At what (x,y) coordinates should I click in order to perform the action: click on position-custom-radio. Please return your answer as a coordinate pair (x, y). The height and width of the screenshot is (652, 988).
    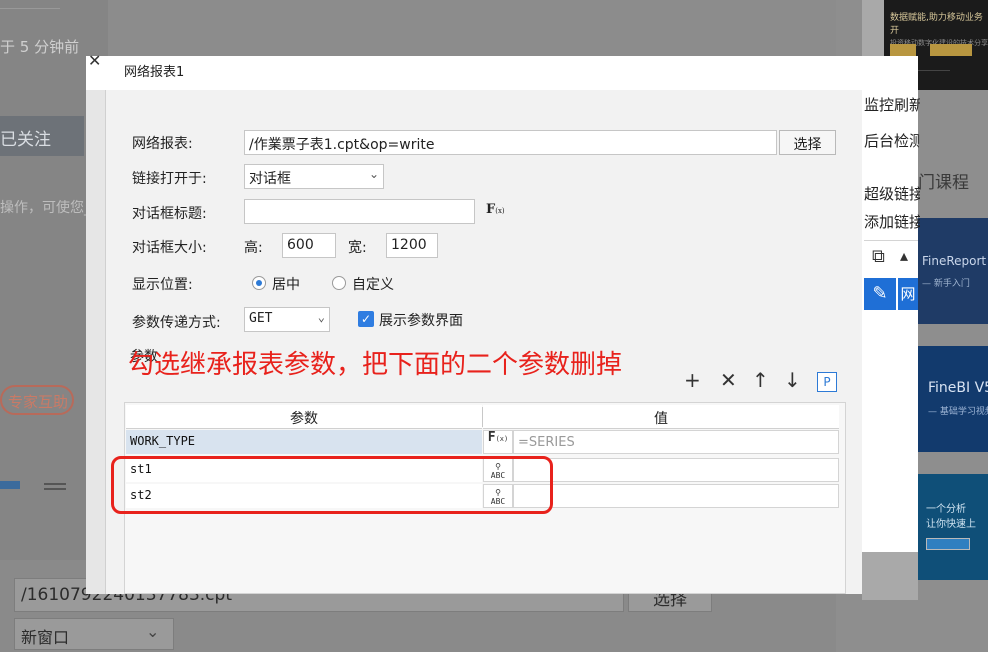
    Looking at the image, I should click on (339, 283).